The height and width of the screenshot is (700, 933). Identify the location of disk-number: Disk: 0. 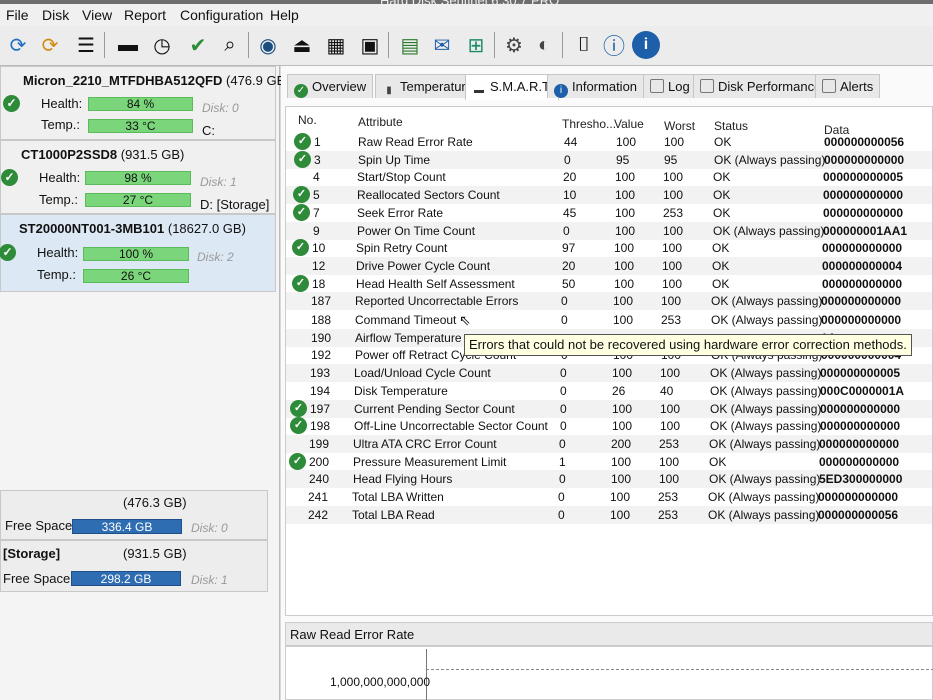
(220, 108).